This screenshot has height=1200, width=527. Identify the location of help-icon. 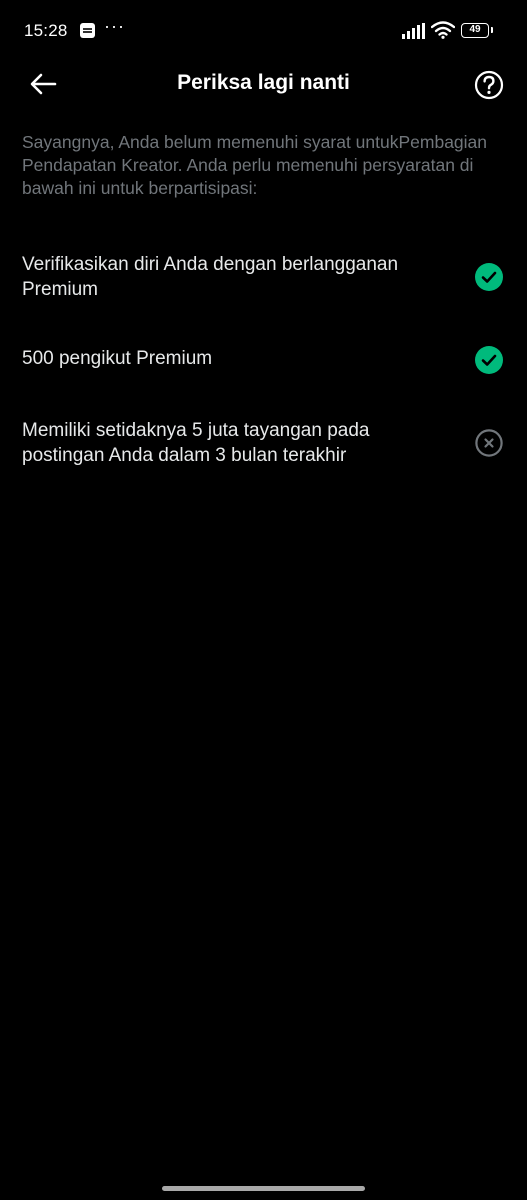
(489, 85).